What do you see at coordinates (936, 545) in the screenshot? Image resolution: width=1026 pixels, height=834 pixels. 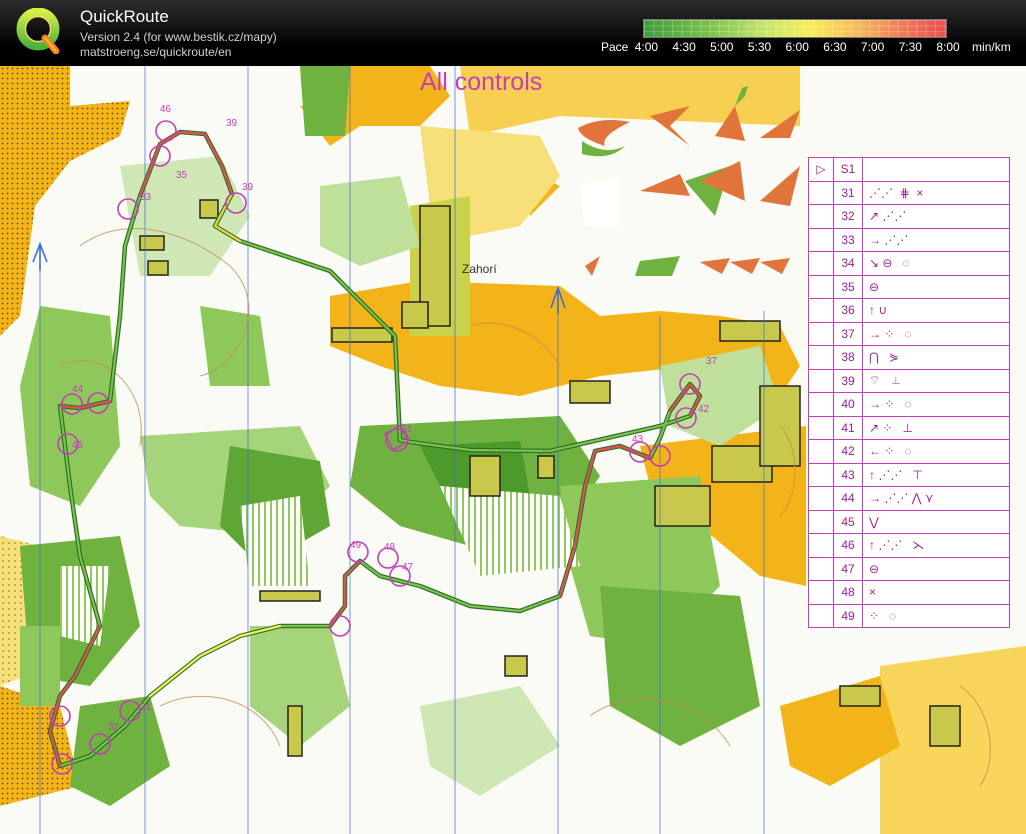 I see `control-symbols: ↑ ⋰⋰ ⋋` at bounding box center [936, 545].